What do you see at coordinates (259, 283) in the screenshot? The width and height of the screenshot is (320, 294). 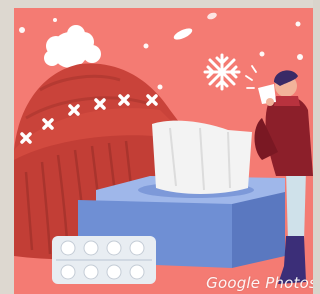 I see `watermark-text: Google Photos` at bounding box center [259, 283].